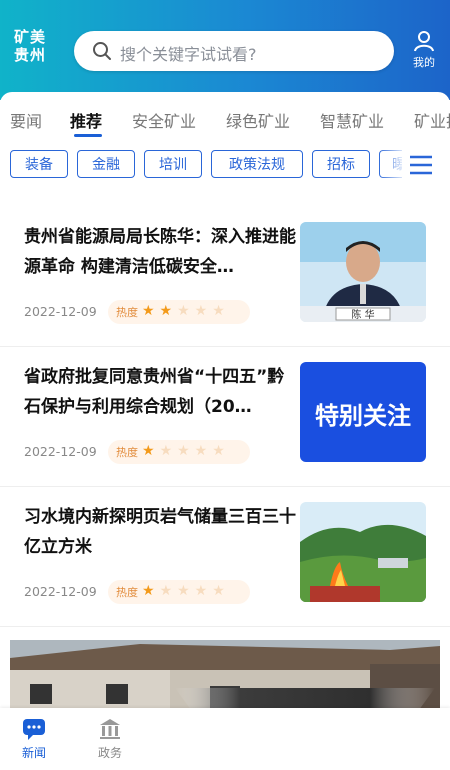 Image resolution: width=450 pixels, height=770 pixels. I want to click on logo-line-2: 贵州, so click(30, 55).